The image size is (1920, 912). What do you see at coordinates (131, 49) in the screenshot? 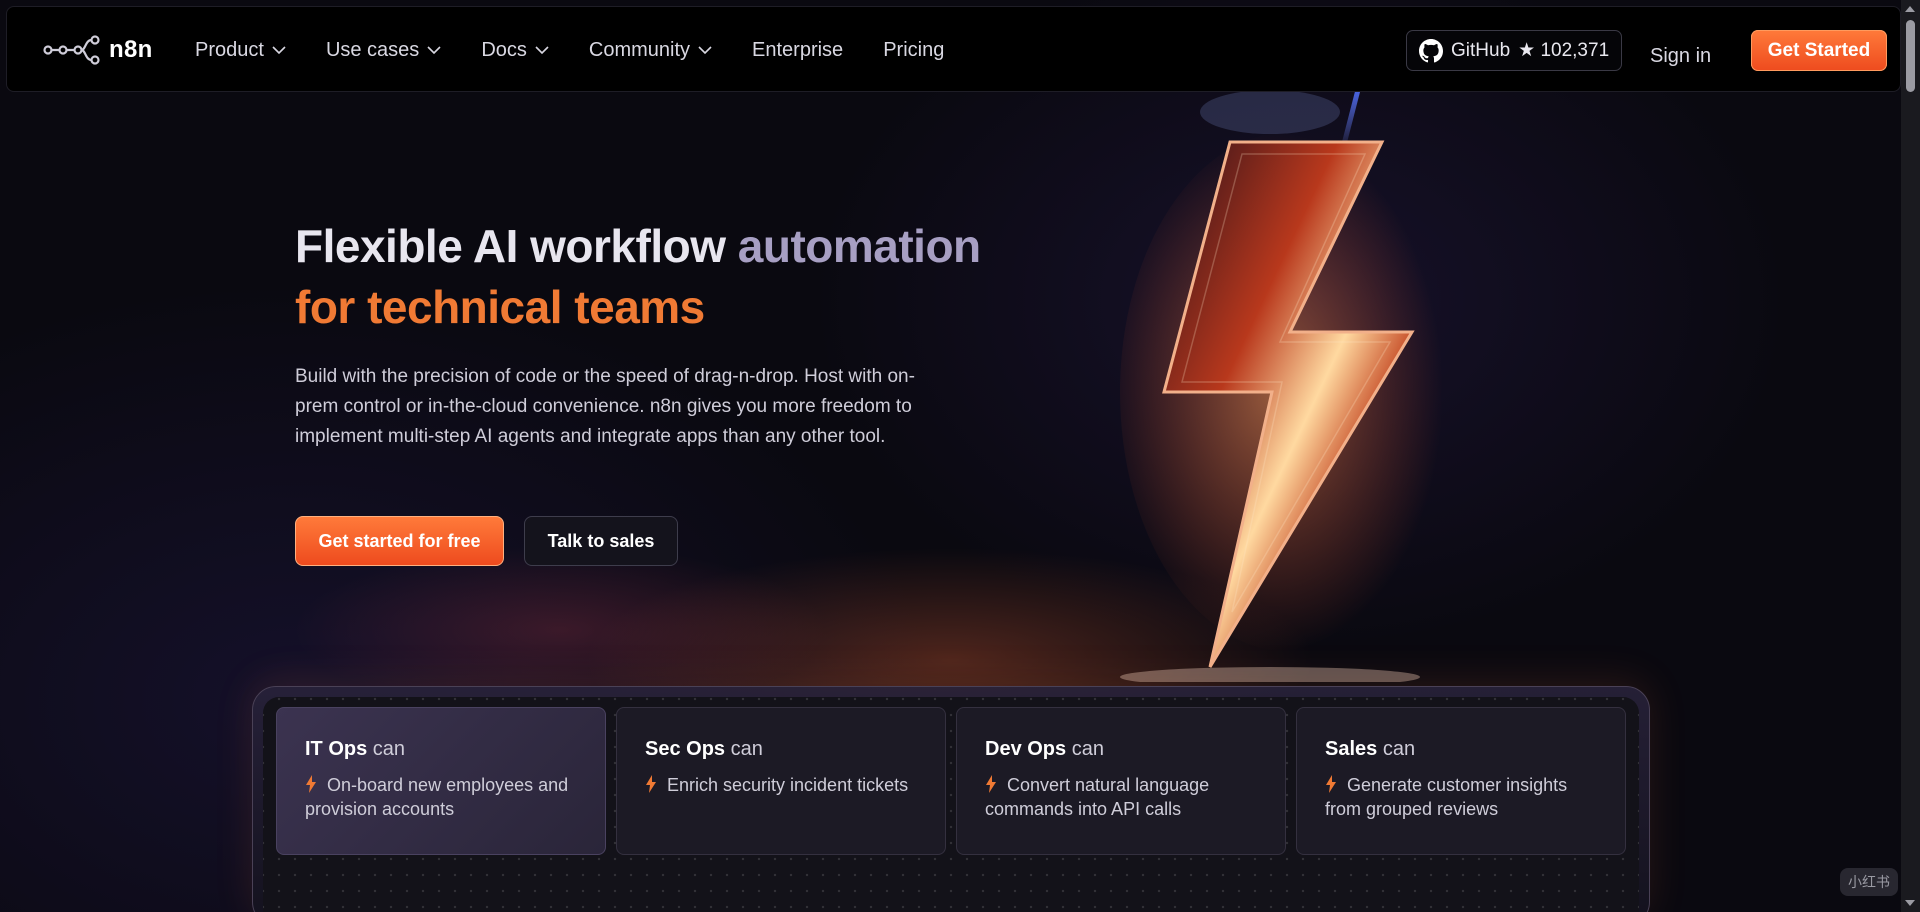
I see `logo-wordmark: n8n` at bounding box center [131, 49].